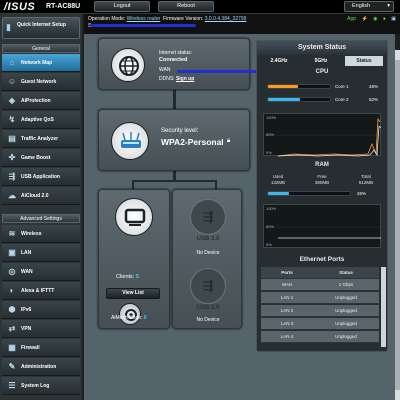  I want to click on sidebar-item-label: Administration, so click(39, 367).